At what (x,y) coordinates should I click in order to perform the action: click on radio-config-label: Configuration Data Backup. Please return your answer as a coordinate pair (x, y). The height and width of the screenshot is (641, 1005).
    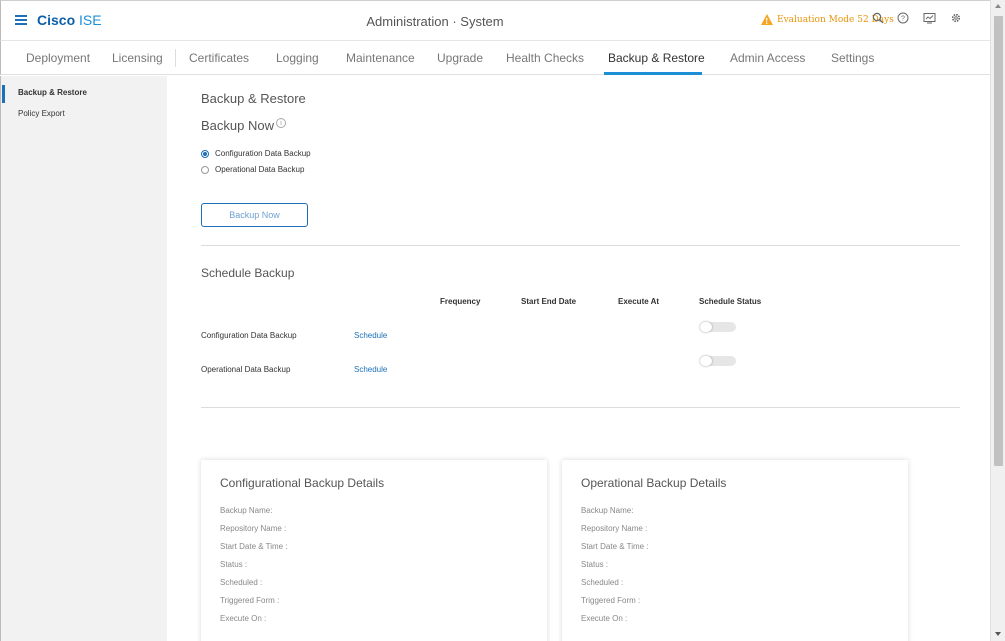
    Looking at the image, I should click on (263, 153).